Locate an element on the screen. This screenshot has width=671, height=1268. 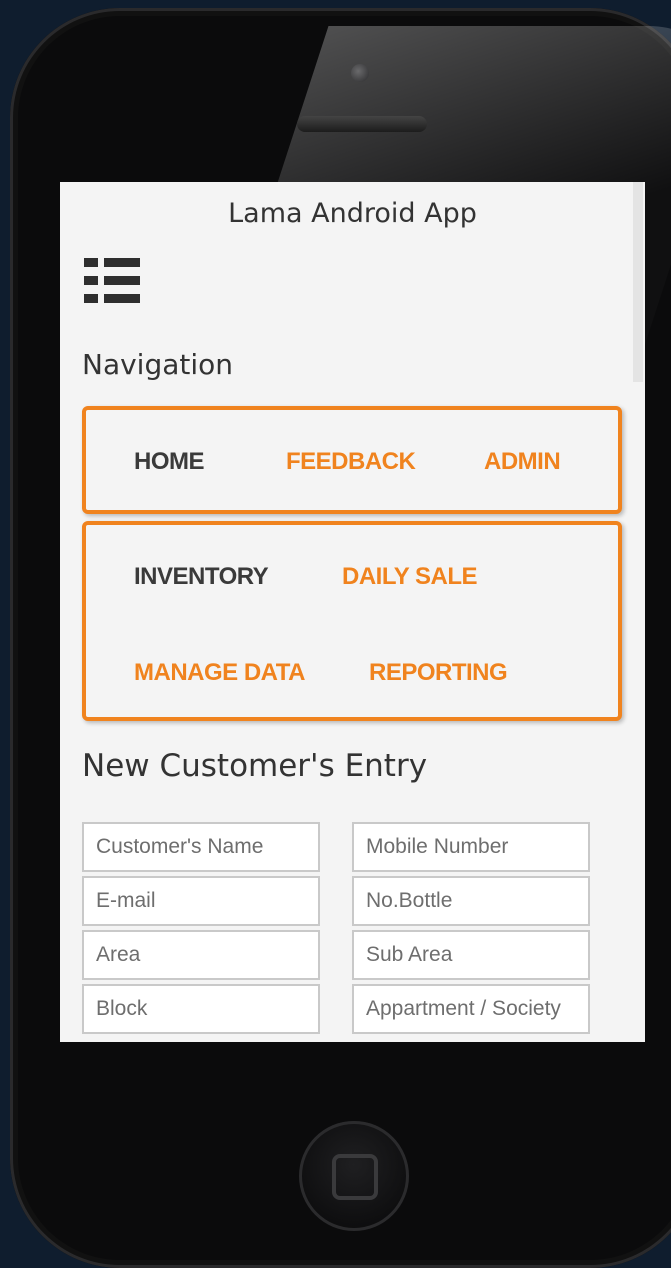
nav-admin: ADMIN is located at coordinates (522, 462).